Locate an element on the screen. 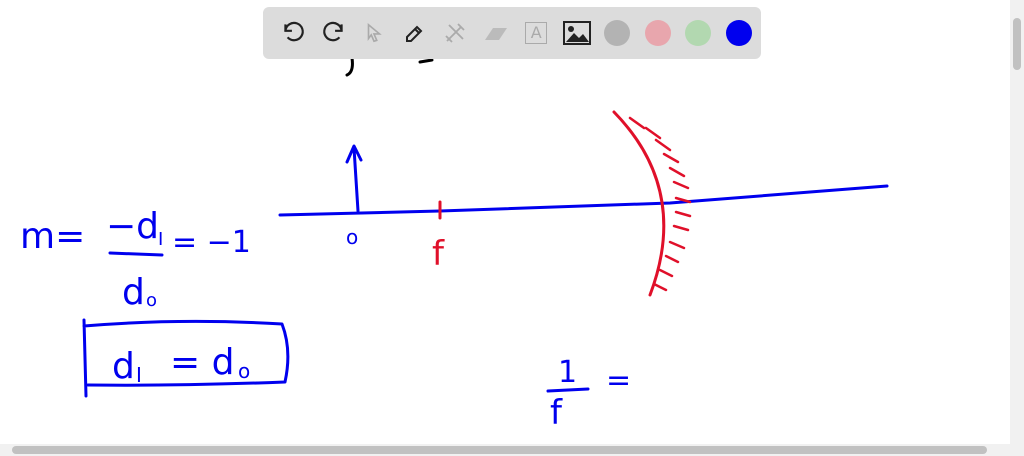 The width and height of the screenshot is (1024, 456). image-icon is located at coordinates (576, 33).